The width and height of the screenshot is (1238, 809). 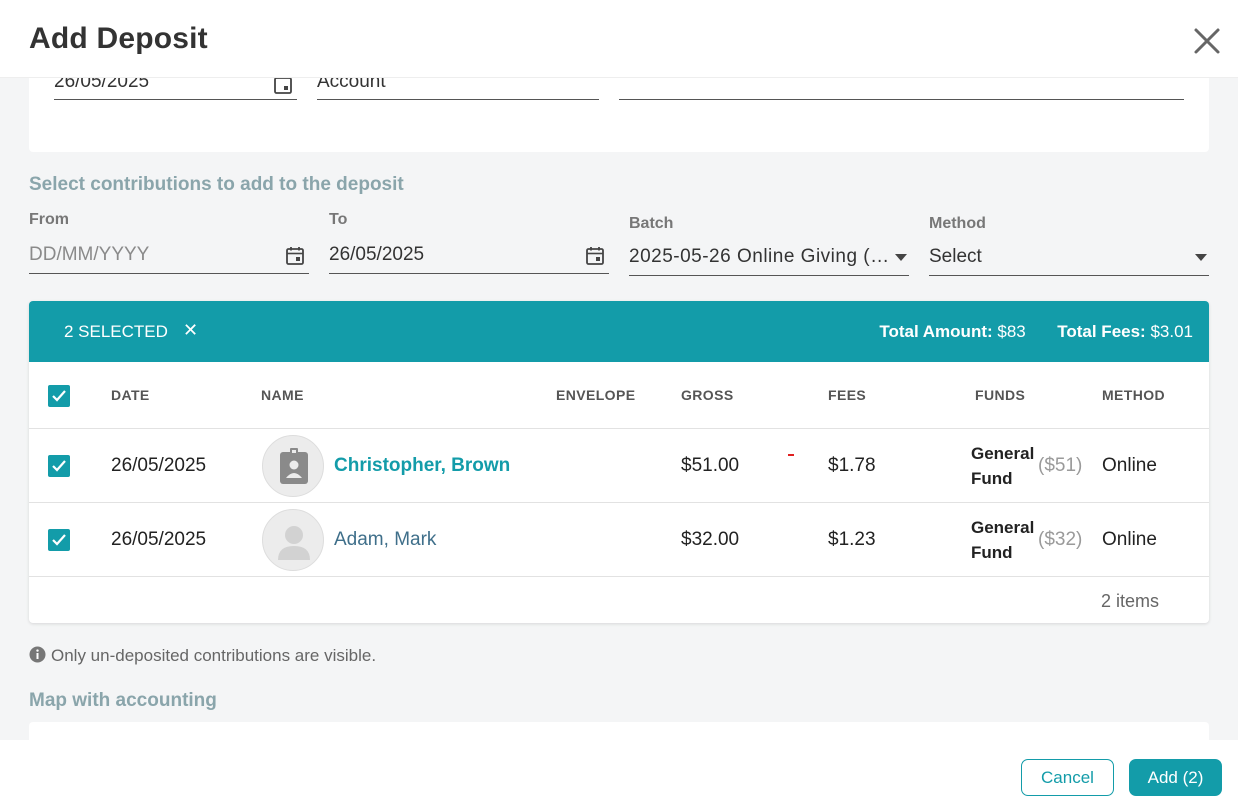 What do you see at coordinates (847, 395) in the screenshot?
I see `column-fees: FEES` at bounding box center [847, 395].